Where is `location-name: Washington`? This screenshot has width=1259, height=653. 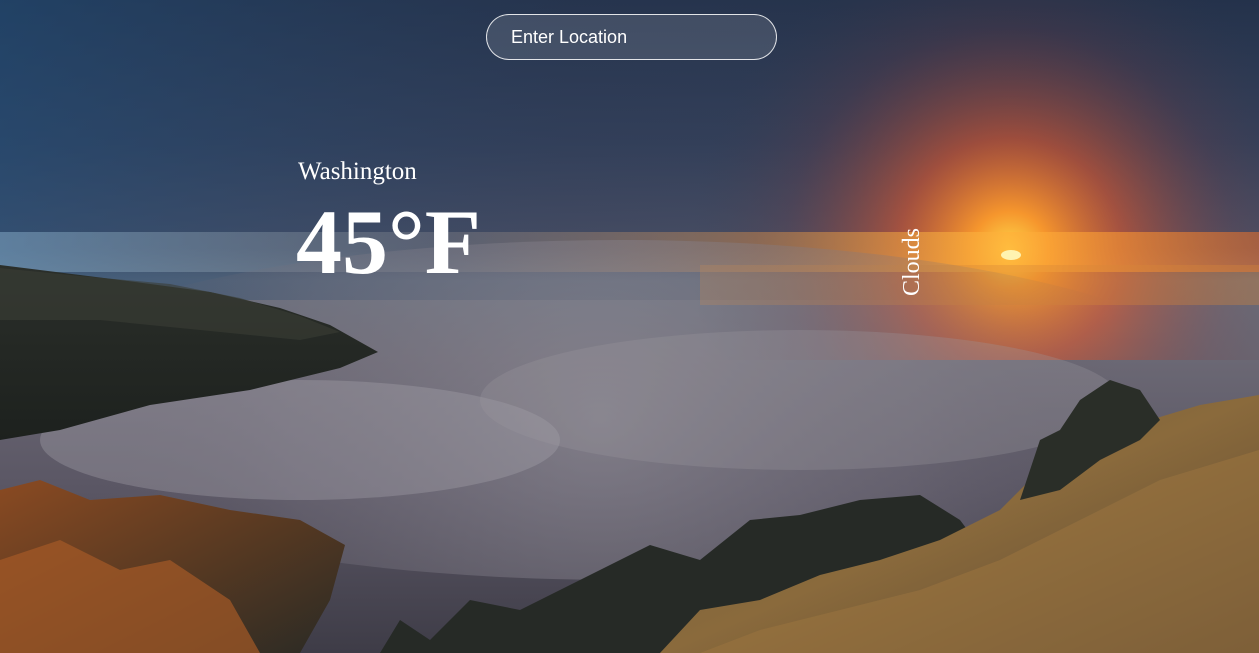
location-name: Washington is located at coordinates (357, 171).